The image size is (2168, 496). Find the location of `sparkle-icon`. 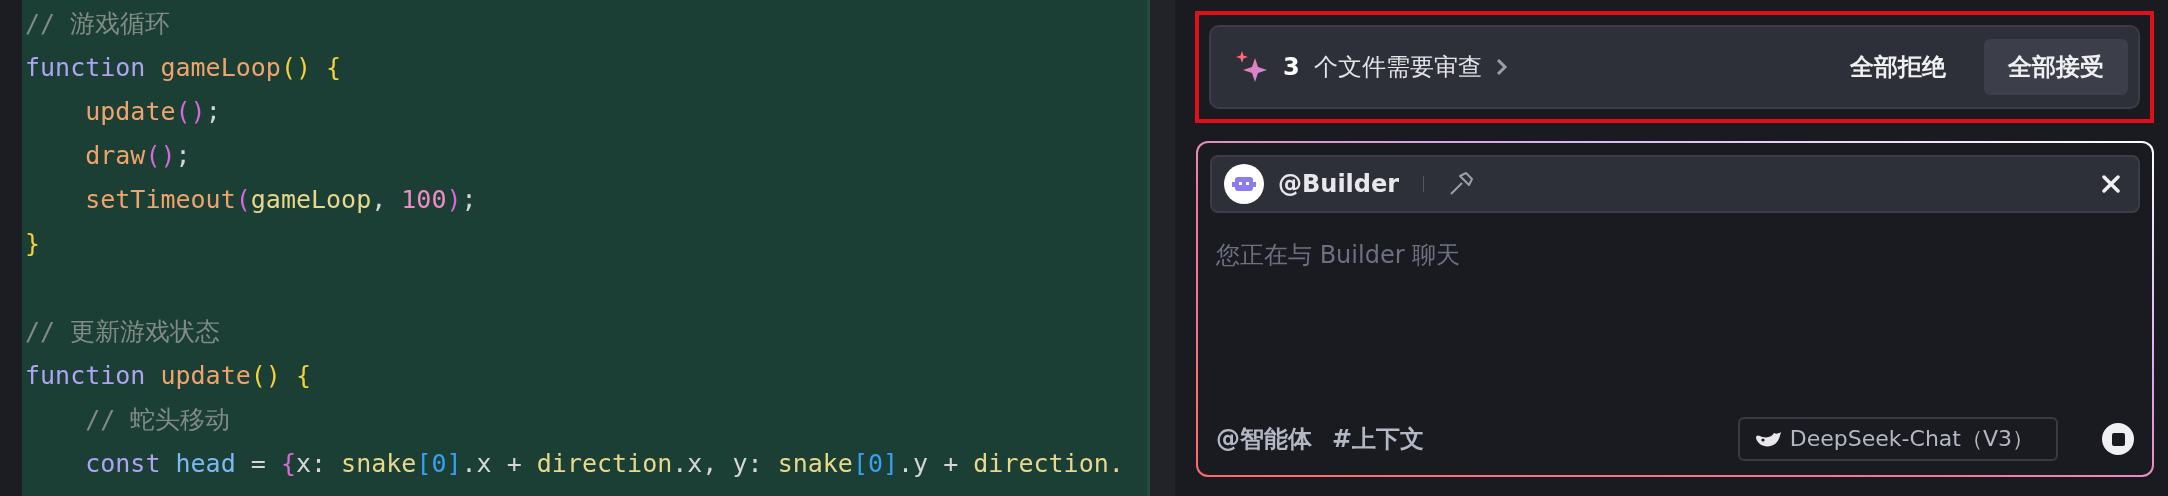

sparkle-icon is located at coordinates (1252, 67).